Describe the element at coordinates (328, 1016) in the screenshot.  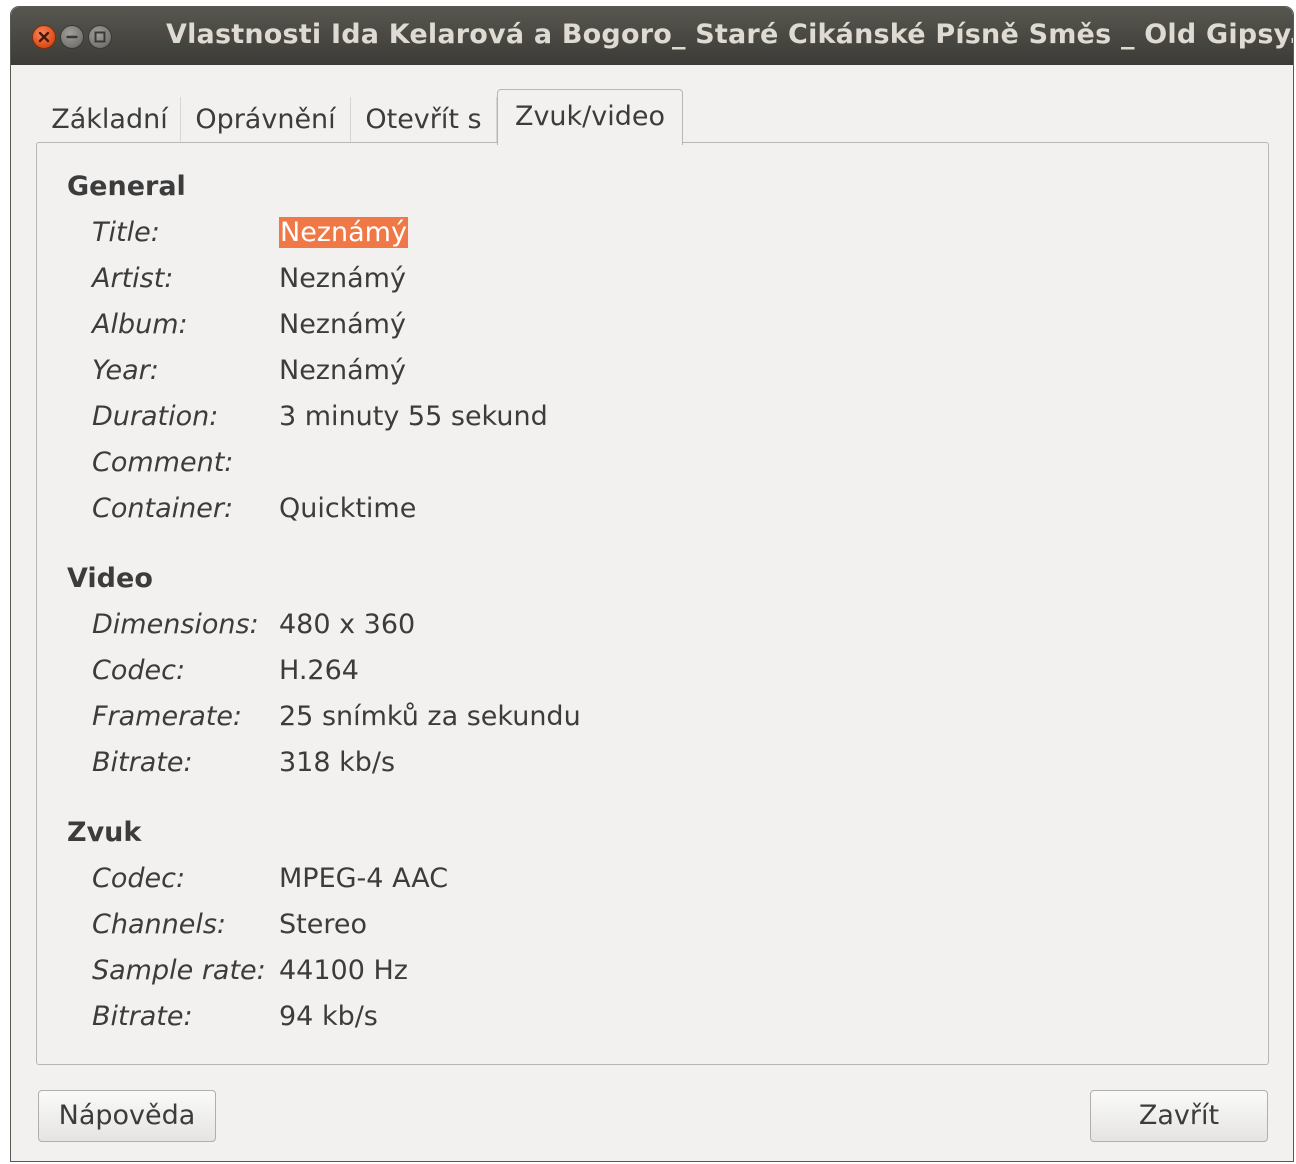
I see `row-value: 94 kb/s` at that location.